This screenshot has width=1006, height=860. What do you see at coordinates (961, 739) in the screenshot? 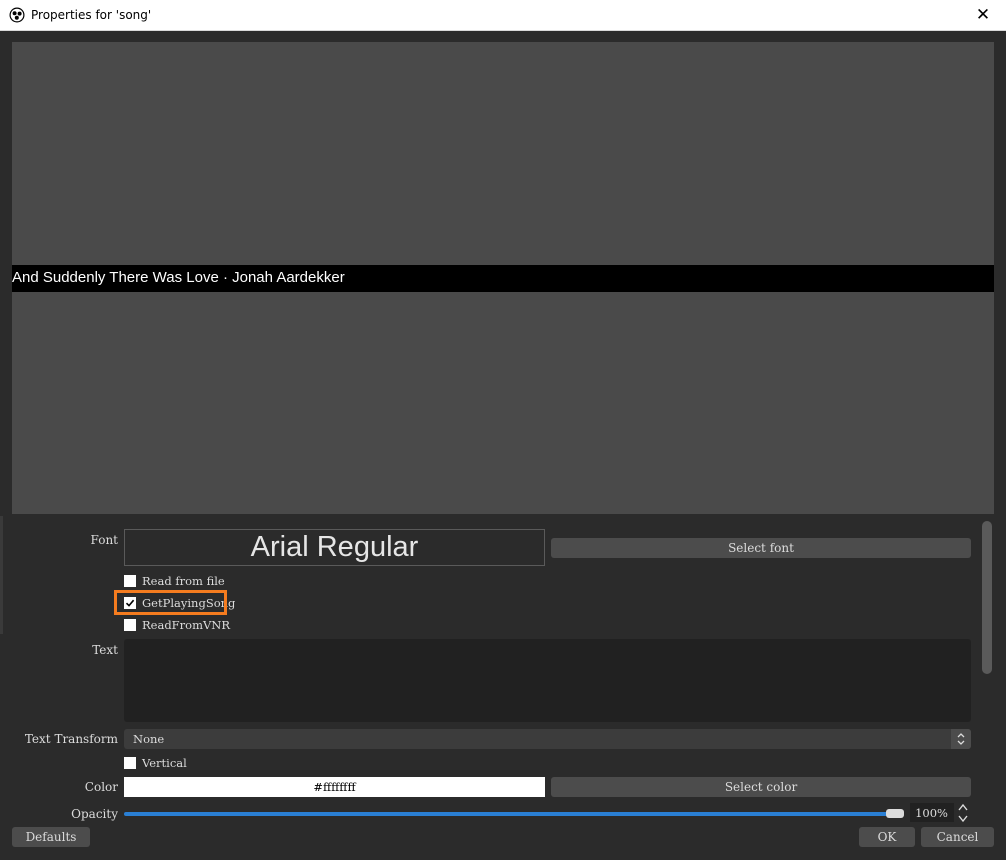
I see `updown-chevron-icon` at bounding box center [961, 739].